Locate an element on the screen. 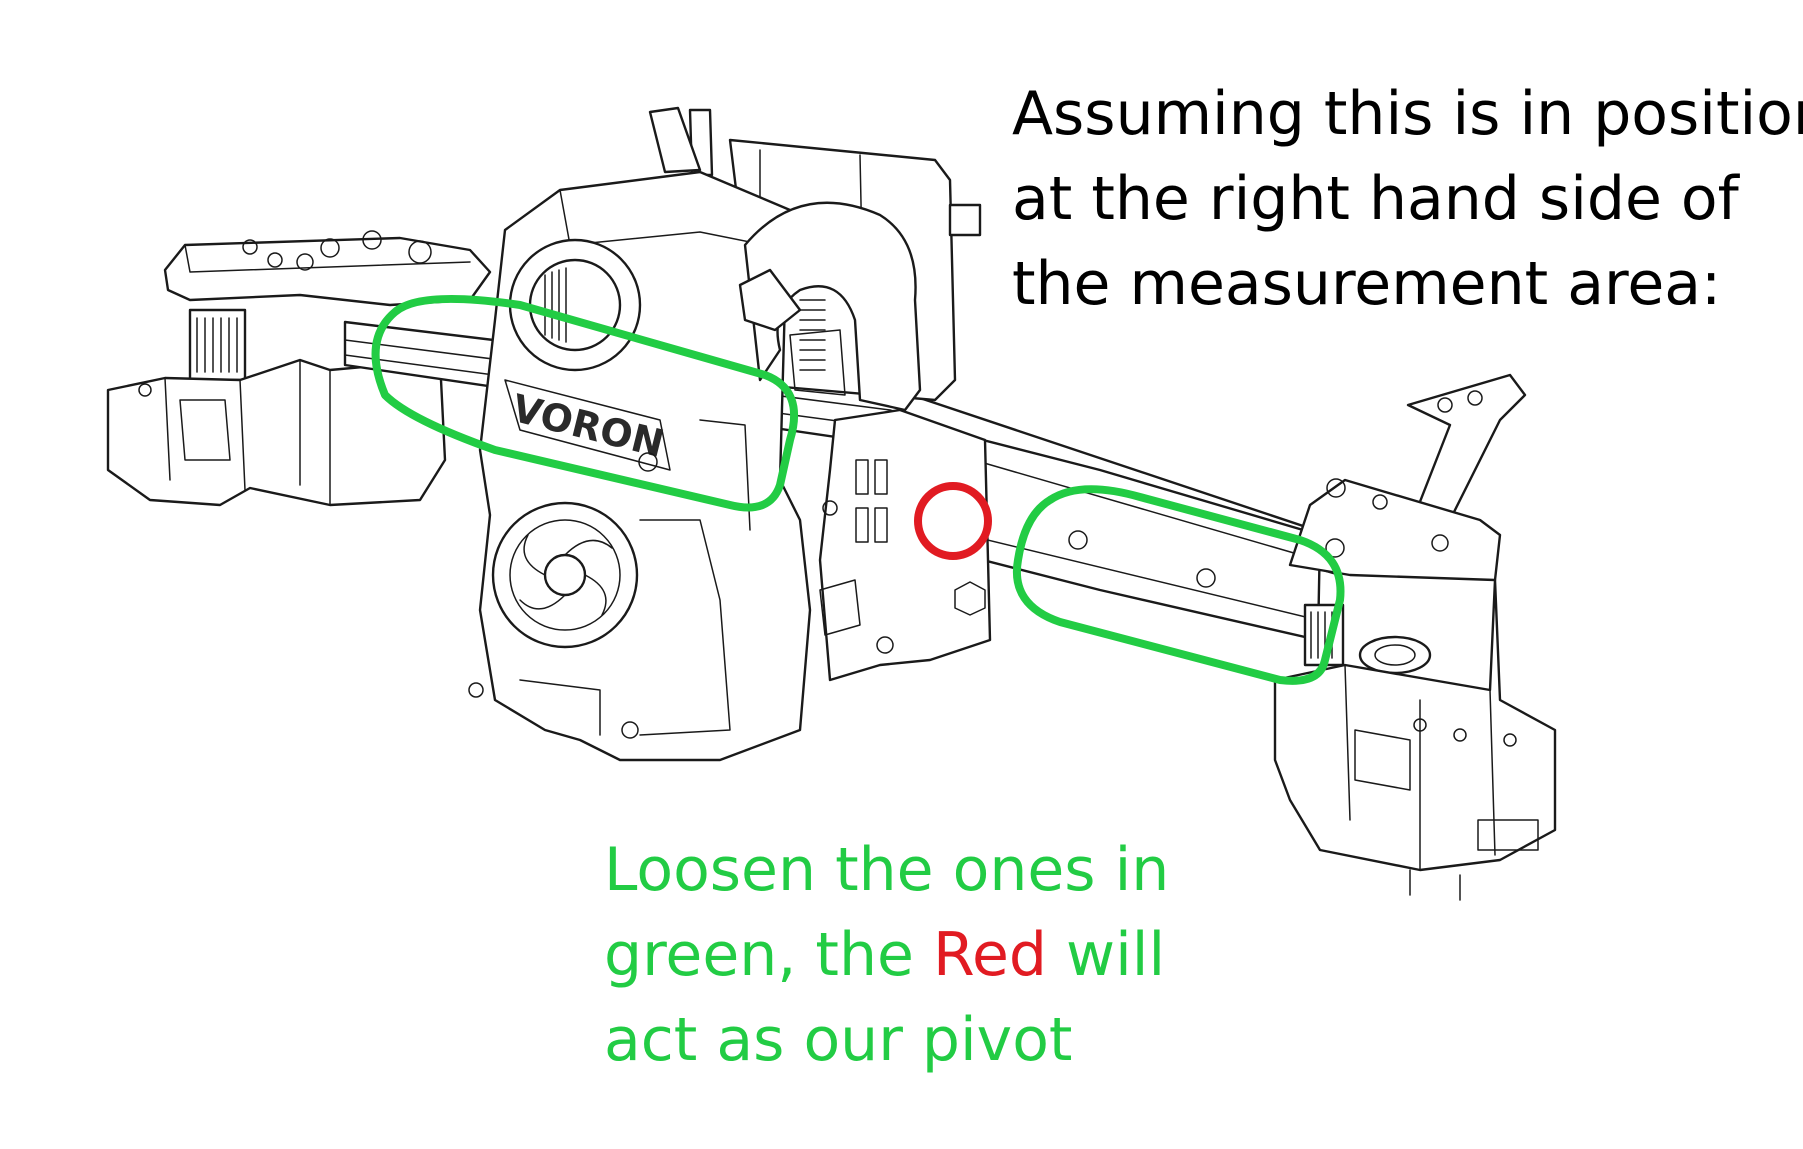 This screenshot has height=1149, width=1803. bottom-annotation-line-2: green, the Red will is located at coordinates (886, 955).